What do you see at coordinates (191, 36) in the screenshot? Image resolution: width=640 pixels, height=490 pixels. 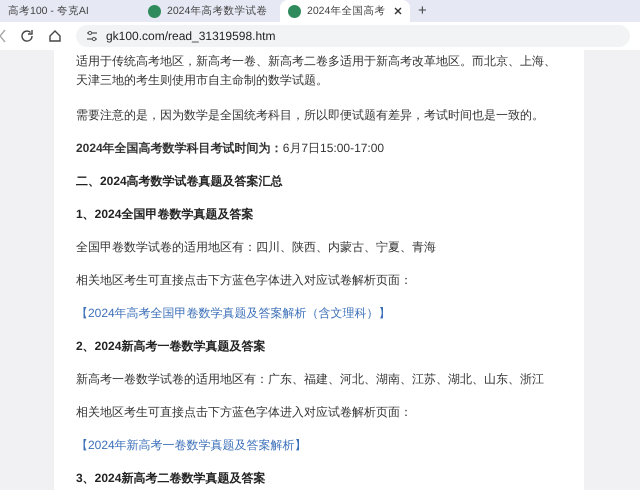 I see `url-text: gk100.com/read_31319598.htm` at bounding box center [191, 36].